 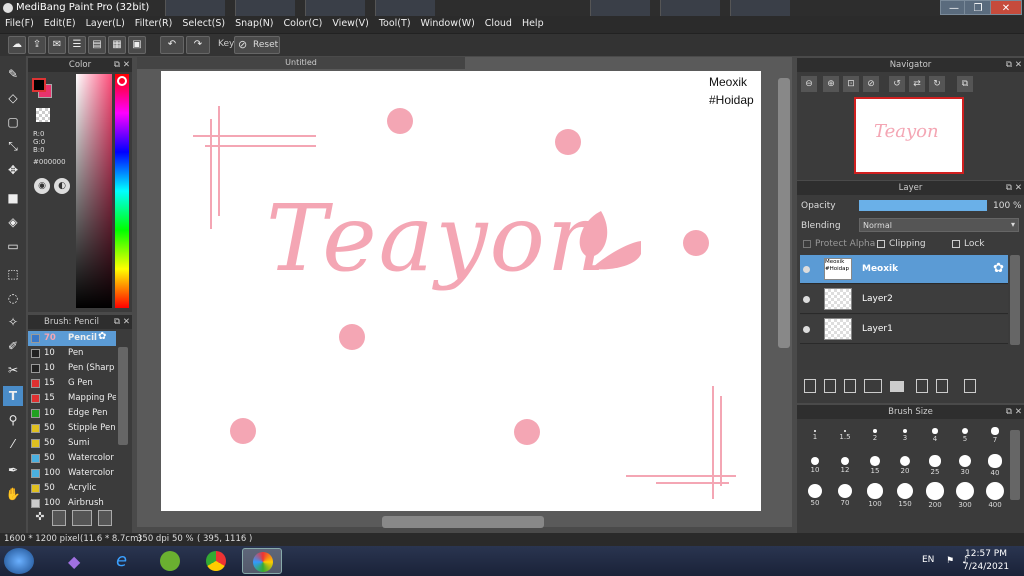 What do you see at coordinates (78, 561) in the screenshot?
I see `visual-studio-icon: ◆` at bounding box center [78, 561].